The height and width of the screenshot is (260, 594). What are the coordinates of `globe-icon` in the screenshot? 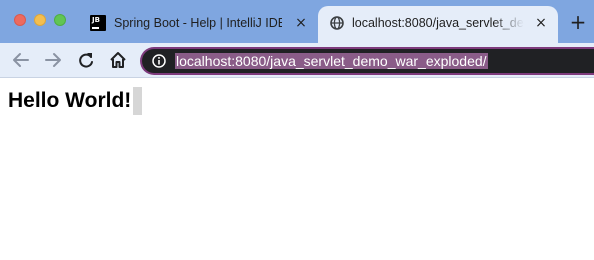 It's located at (337, 23).